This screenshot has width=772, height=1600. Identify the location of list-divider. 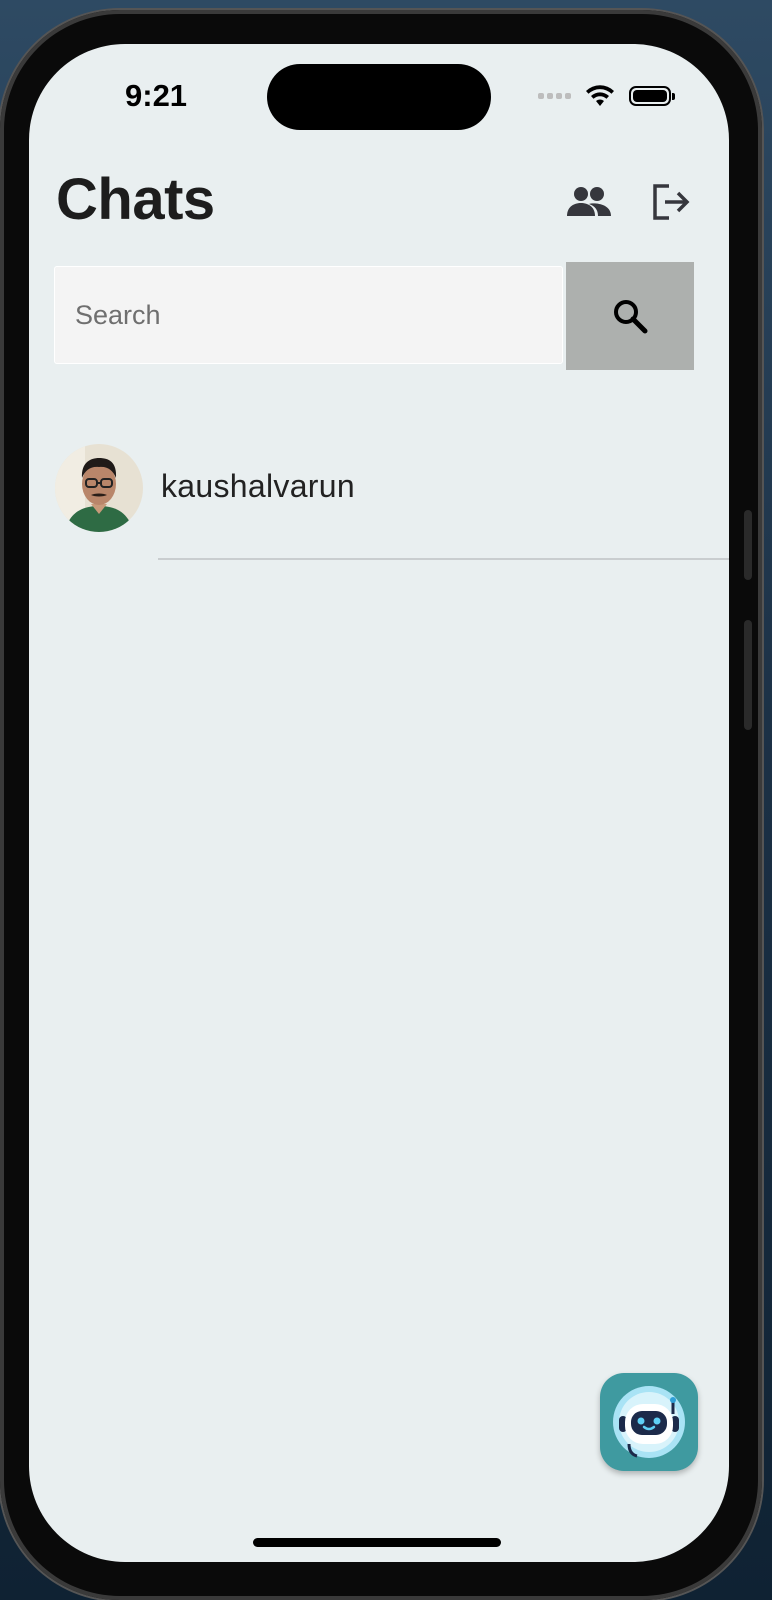
(443, 559).